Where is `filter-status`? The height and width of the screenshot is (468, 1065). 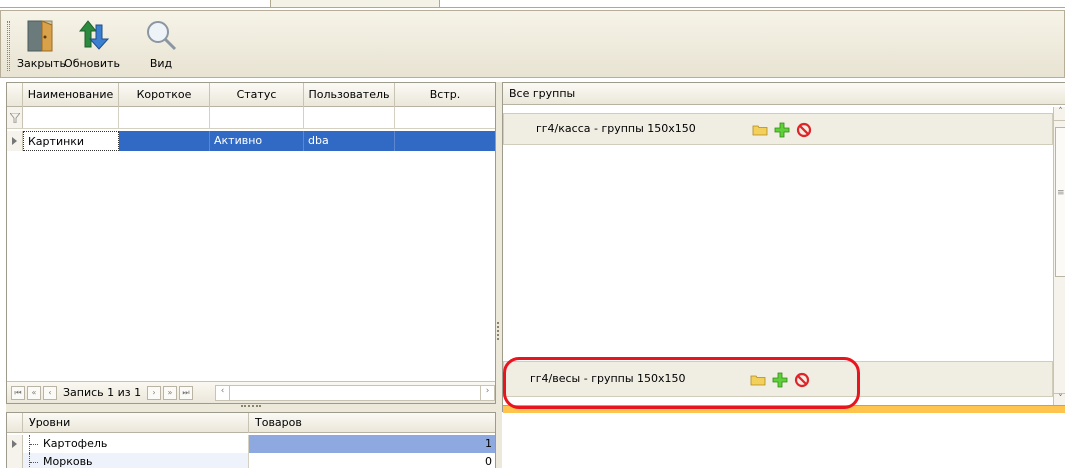
filter-status is located at coordinates (257, 118).